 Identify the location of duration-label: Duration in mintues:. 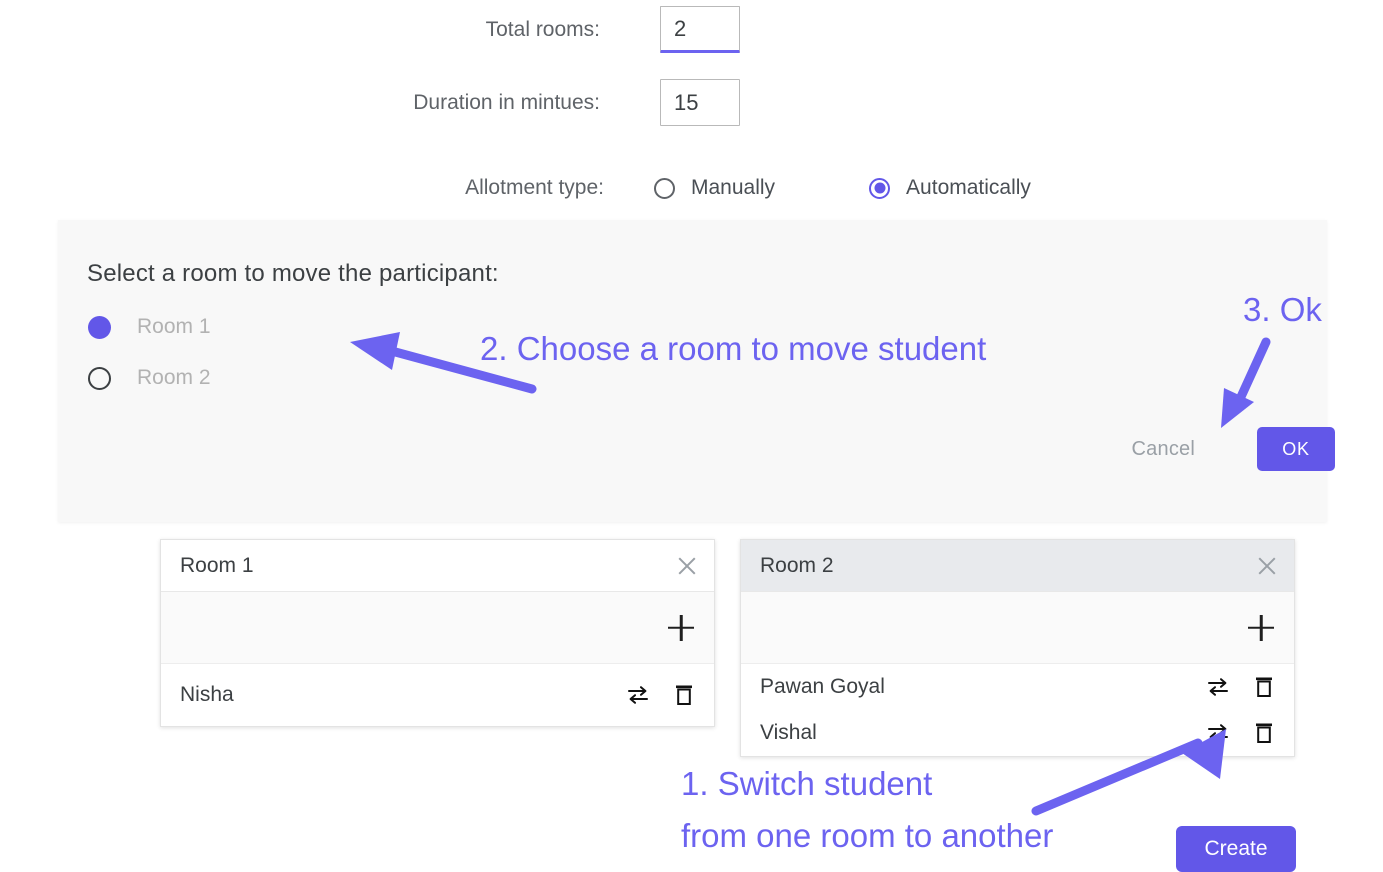
(506, 102).